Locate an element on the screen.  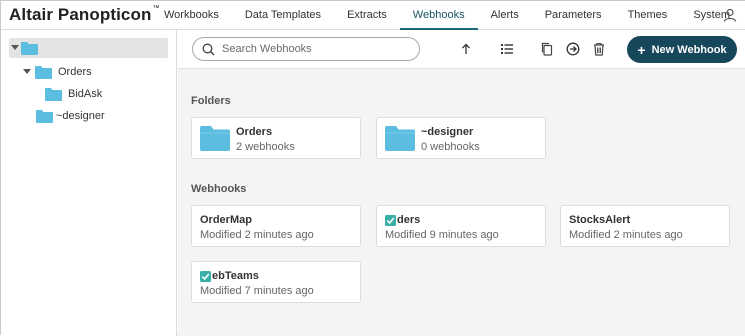
nav-tab-workbooks: Workbooks is located at coordinates (191, 15).